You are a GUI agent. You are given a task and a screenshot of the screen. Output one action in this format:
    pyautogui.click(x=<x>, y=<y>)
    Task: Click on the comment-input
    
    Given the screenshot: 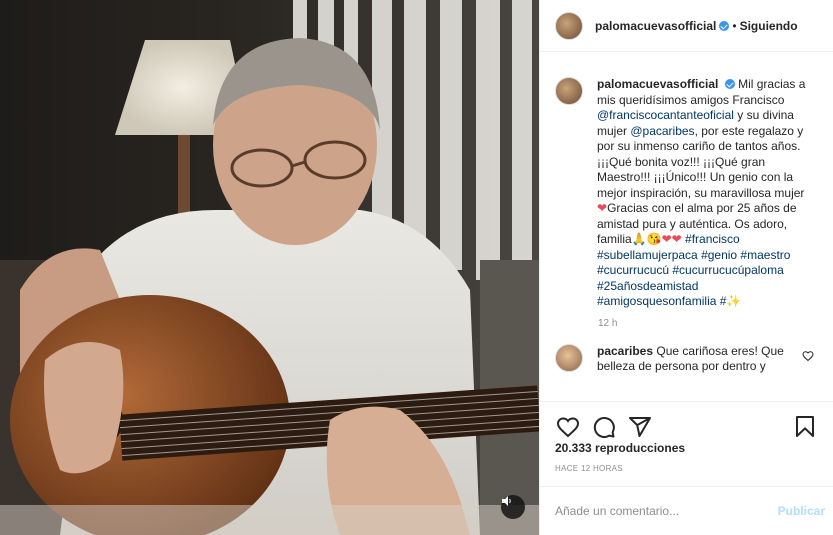 What is the action you would take?
    pyautogui.click(x=666, y=511)
    